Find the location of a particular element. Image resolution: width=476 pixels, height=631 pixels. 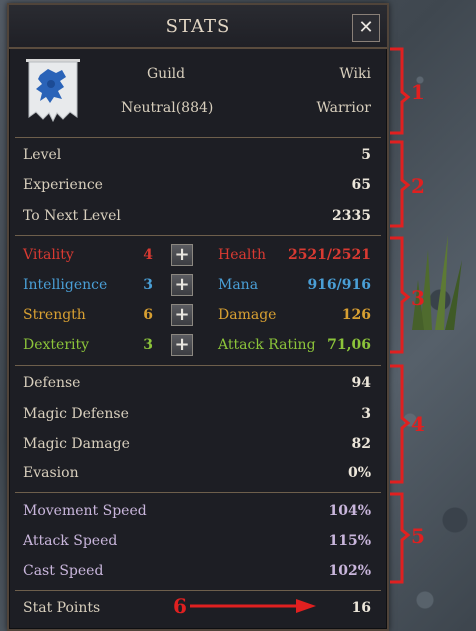

annotation-5: 5 is located at coordinates (418, 536).